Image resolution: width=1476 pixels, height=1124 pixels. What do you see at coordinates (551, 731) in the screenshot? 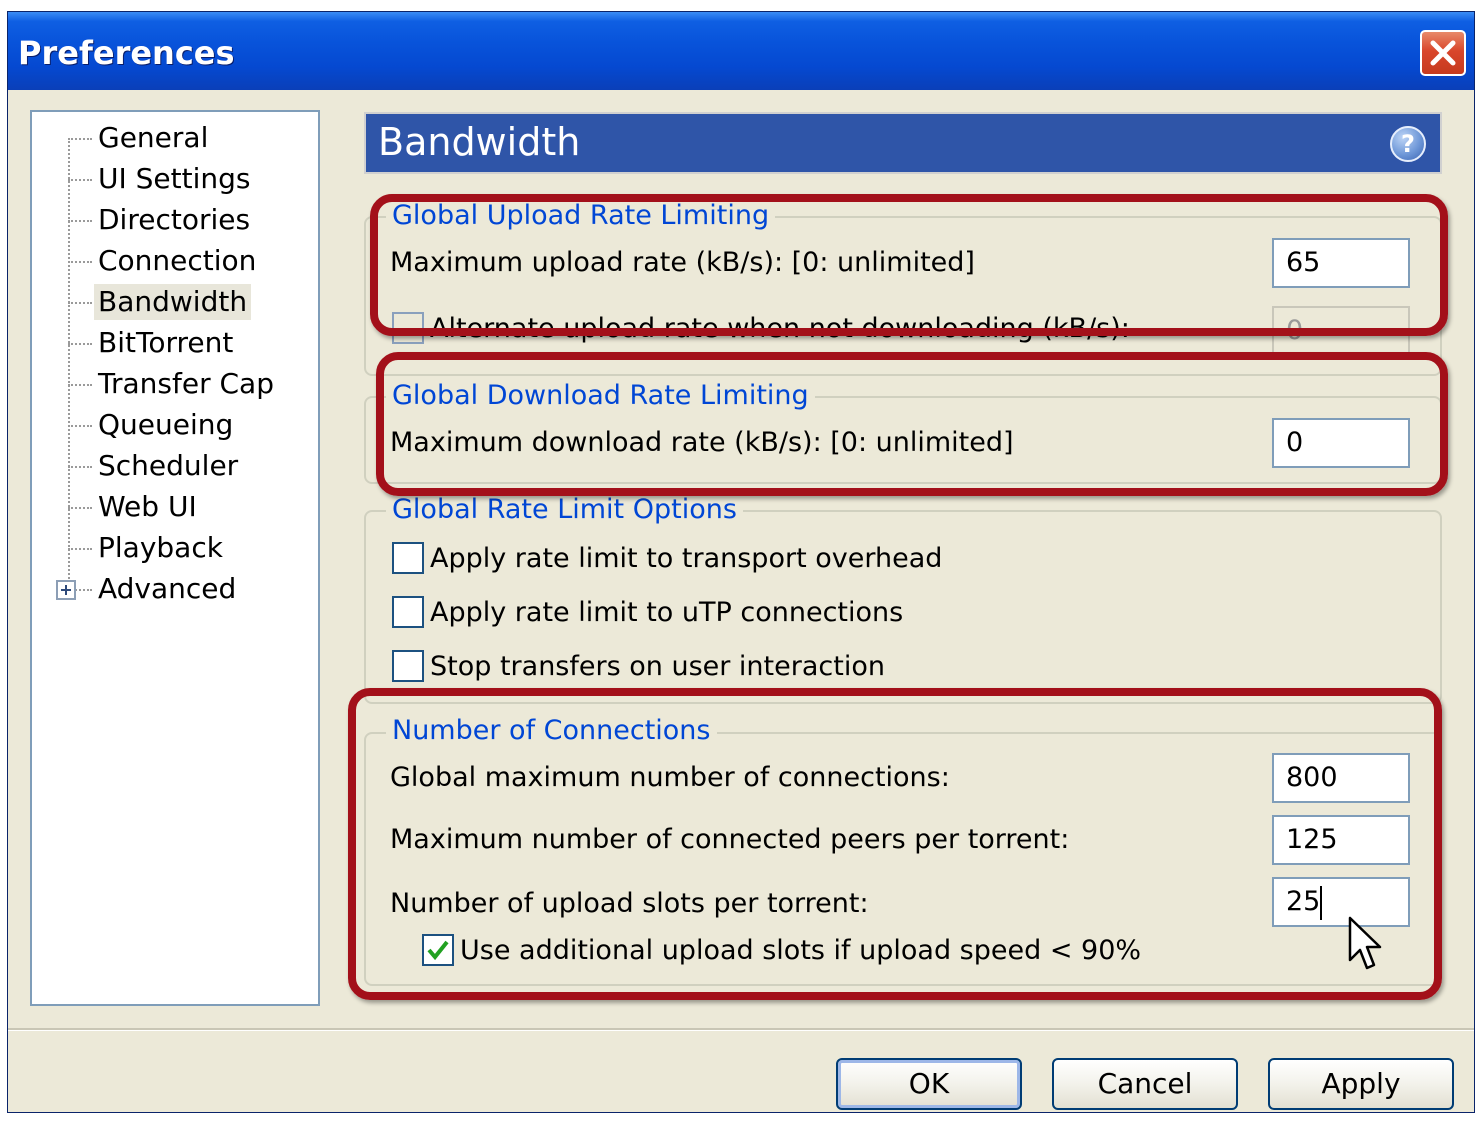
I see `connections-group-title: Number of Connections` at bounding box center [551, 731].